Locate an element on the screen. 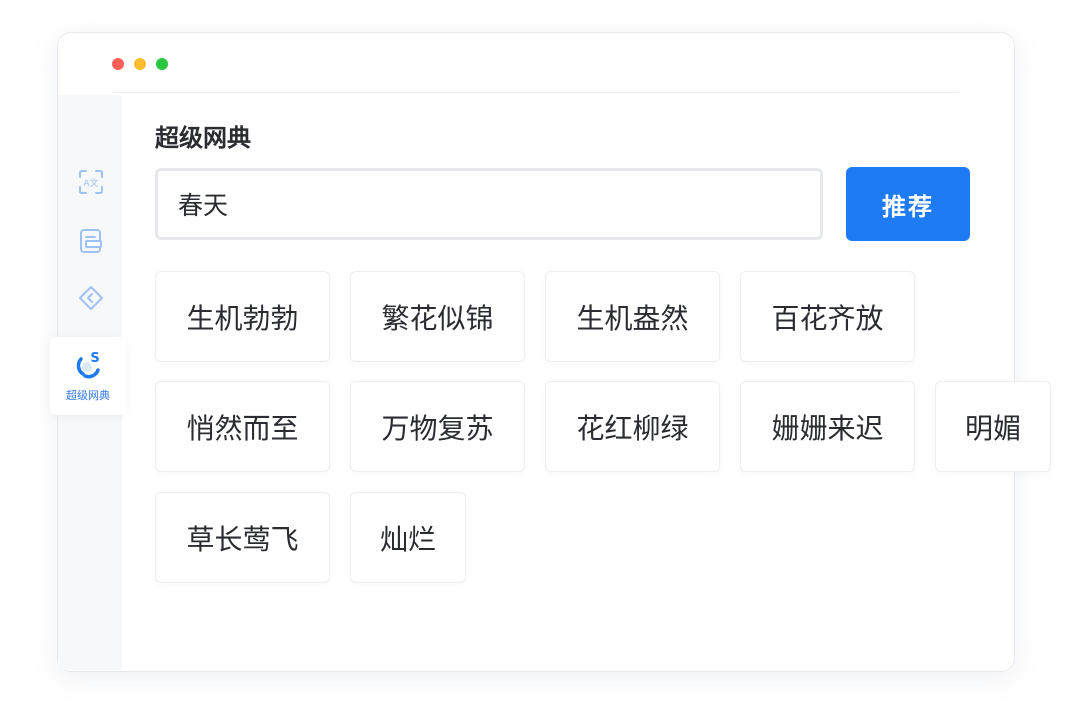 This screenshot has width=1080, height=727. page-title: 超级网典 is located at coordinates (203, 138).